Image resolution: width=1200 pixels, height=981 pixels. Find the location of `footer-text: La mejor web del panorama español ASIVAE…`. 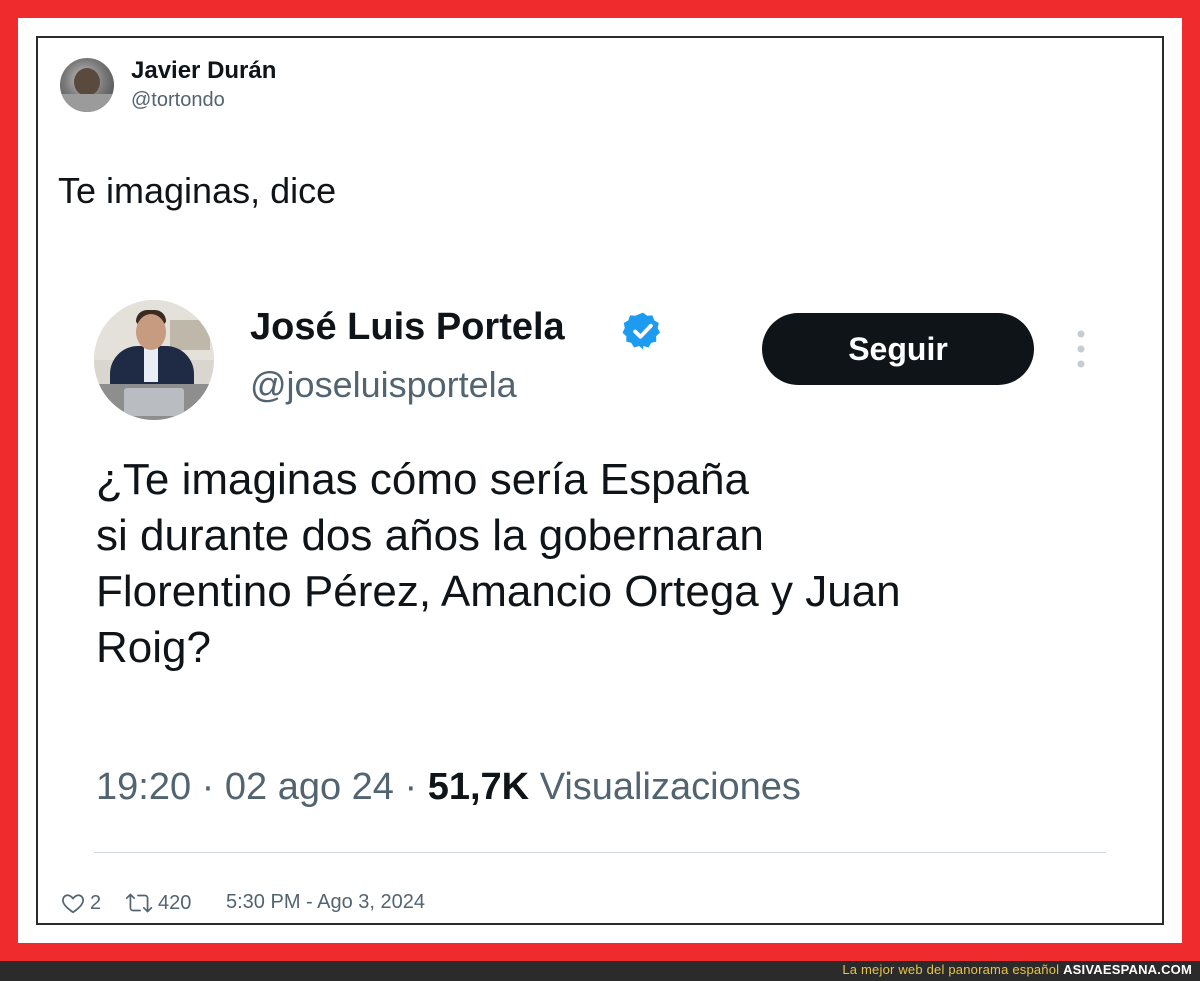

footer-text: La mejor web del panorama español ASIVAE… is located at coordinates (1017, 969).